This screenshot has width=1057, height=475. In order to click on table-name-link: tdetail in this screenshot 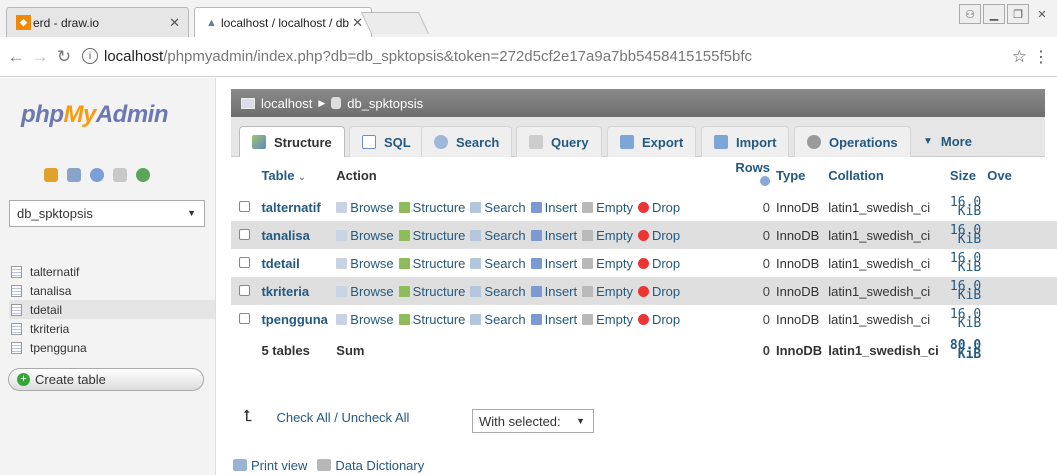, I will do `click(296, 263)`.